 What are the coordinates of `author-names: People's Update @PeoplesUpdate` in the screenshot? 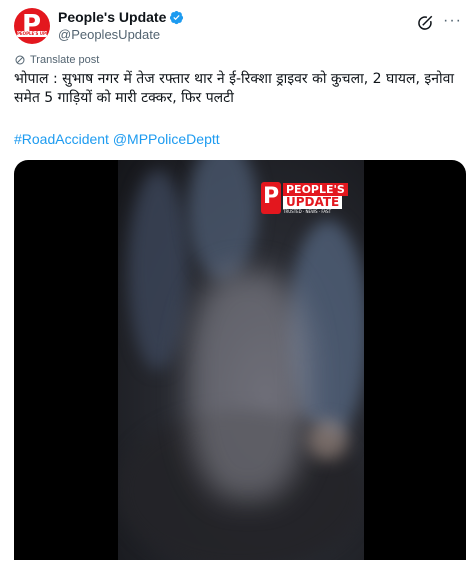 It's located at (121, 26).